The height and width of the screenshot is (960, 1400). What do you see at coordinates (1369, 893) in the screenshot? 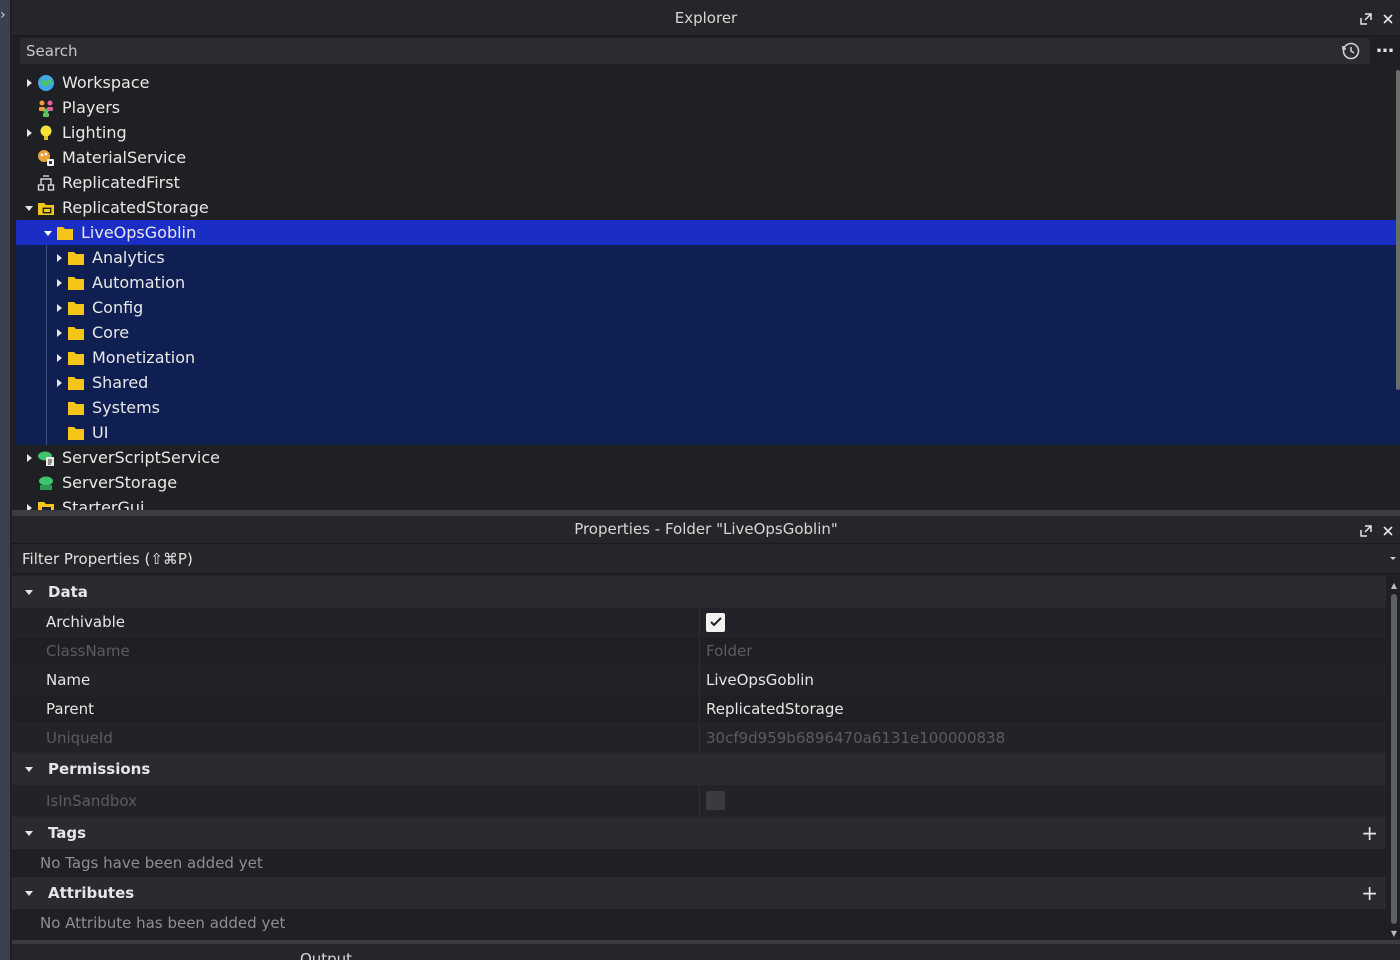
I see `add-attribute-icon: +` at bounding box center [1369, 893].